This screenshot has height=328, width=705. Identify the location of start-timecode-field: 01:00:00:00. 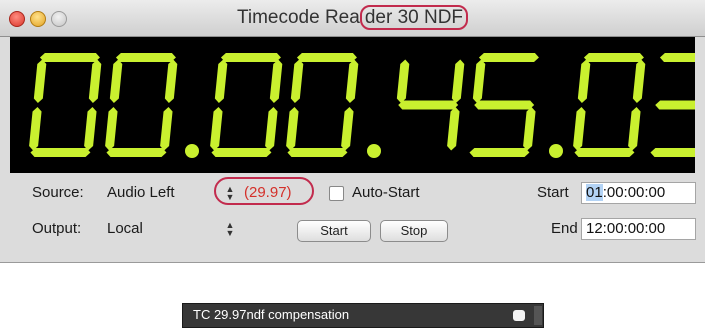
(638, 193).